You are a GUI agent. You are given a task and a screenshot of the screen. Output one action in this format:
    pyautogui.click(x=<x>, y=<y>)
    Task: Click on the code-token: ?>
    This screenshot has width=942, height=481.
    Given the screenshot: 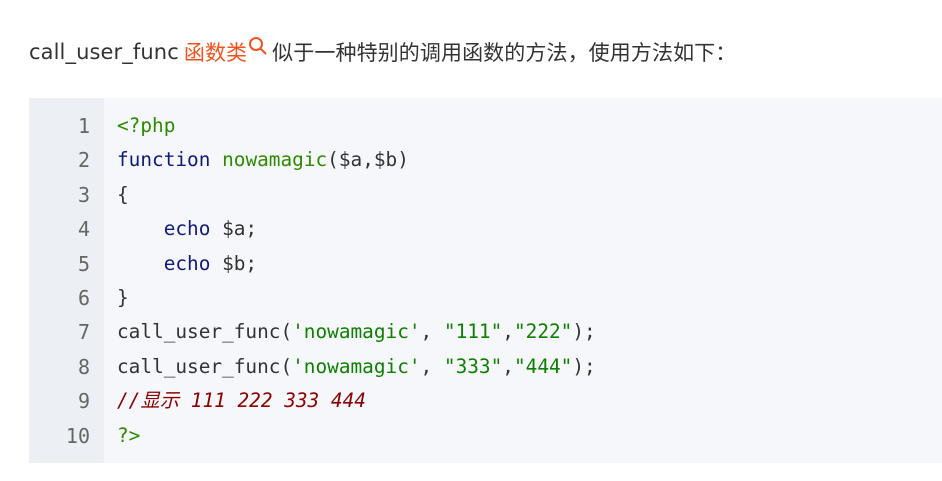 What is the action you would take?
    pyautogui.click(x=129, y=435)
    